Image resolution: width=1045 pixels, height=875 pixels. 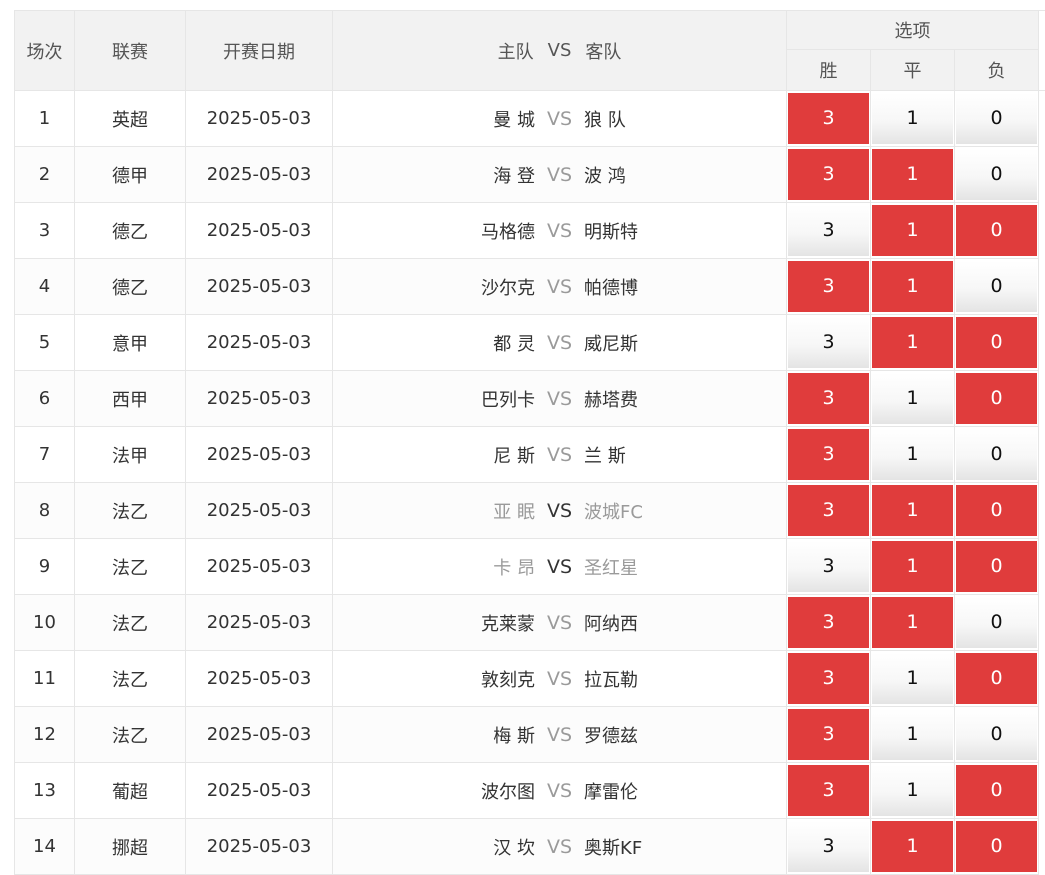 I want to click on home-team: 梅 斯, so click(x=445, y=735).